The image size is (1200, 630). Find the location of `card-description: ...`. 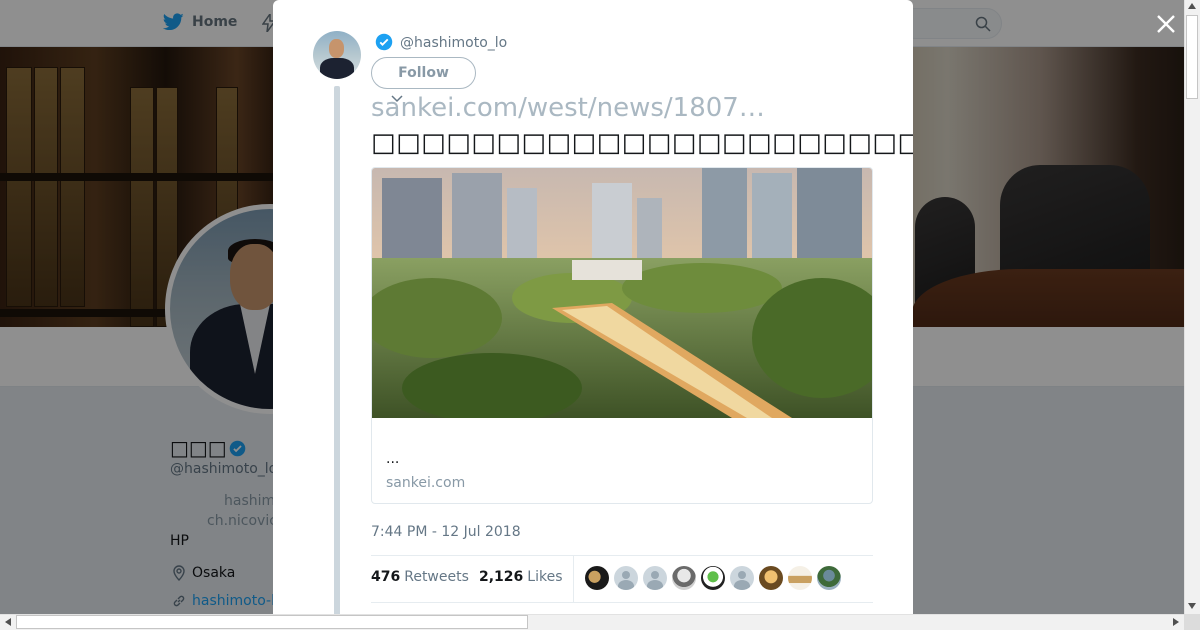

card-description: ... is located at coordinates (393, 459).